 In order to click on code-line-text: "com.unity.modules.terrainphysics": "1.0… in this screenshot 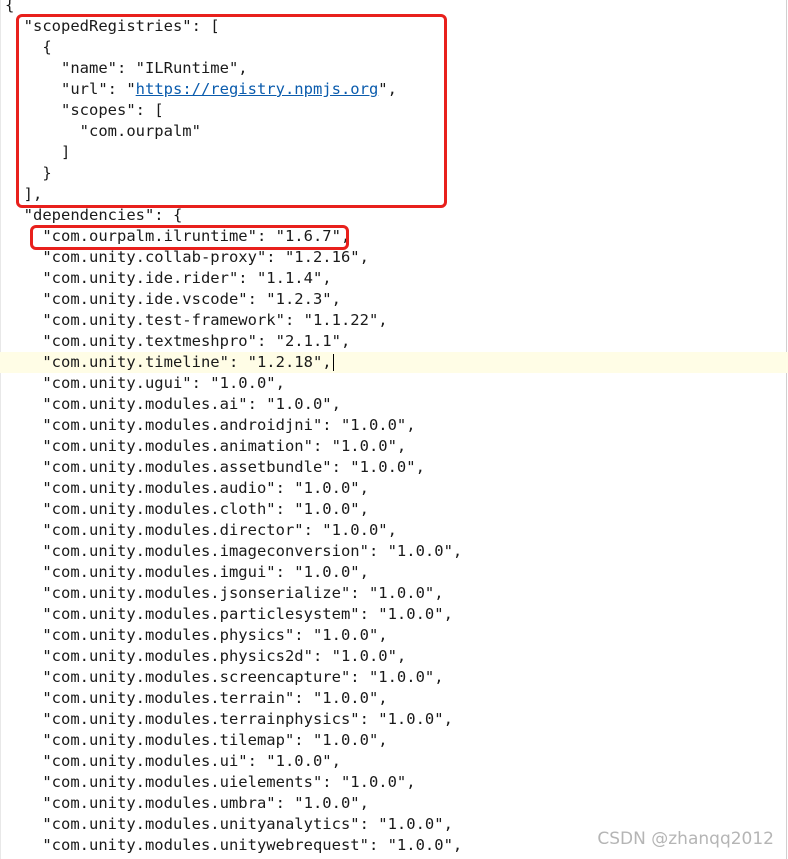, I will do `click(229, 719)`.